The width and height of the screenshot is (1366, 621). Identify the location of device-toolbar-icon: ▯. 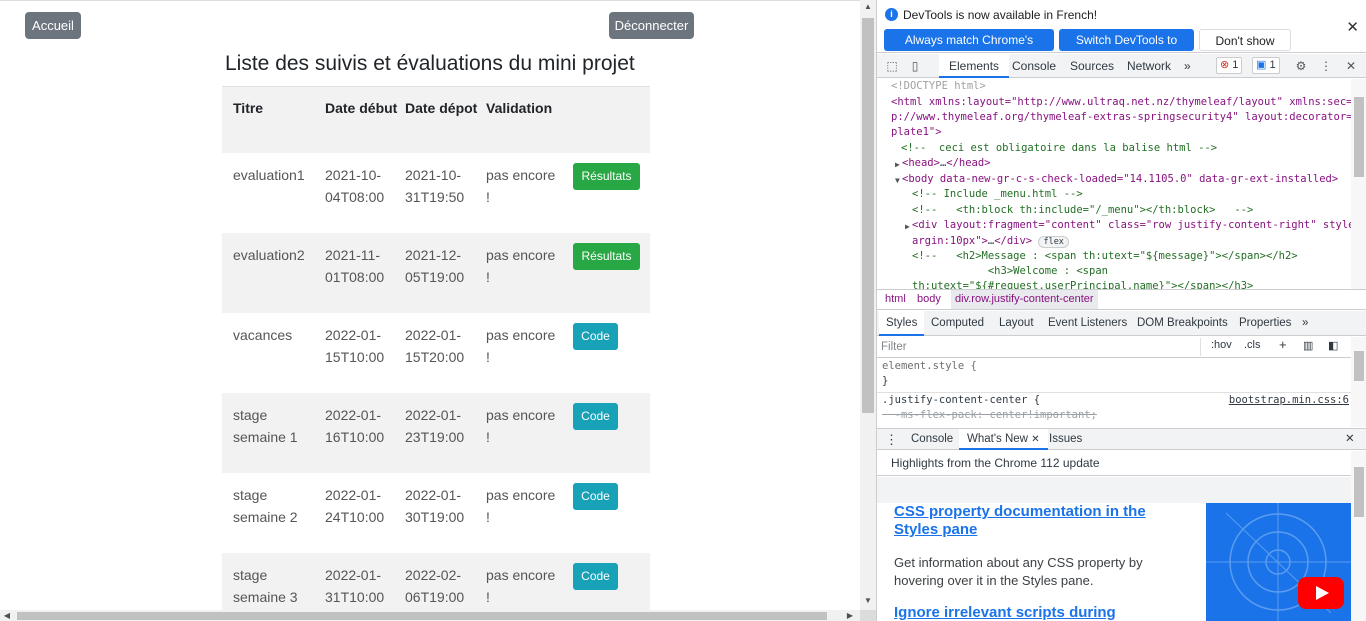
(915, 66).